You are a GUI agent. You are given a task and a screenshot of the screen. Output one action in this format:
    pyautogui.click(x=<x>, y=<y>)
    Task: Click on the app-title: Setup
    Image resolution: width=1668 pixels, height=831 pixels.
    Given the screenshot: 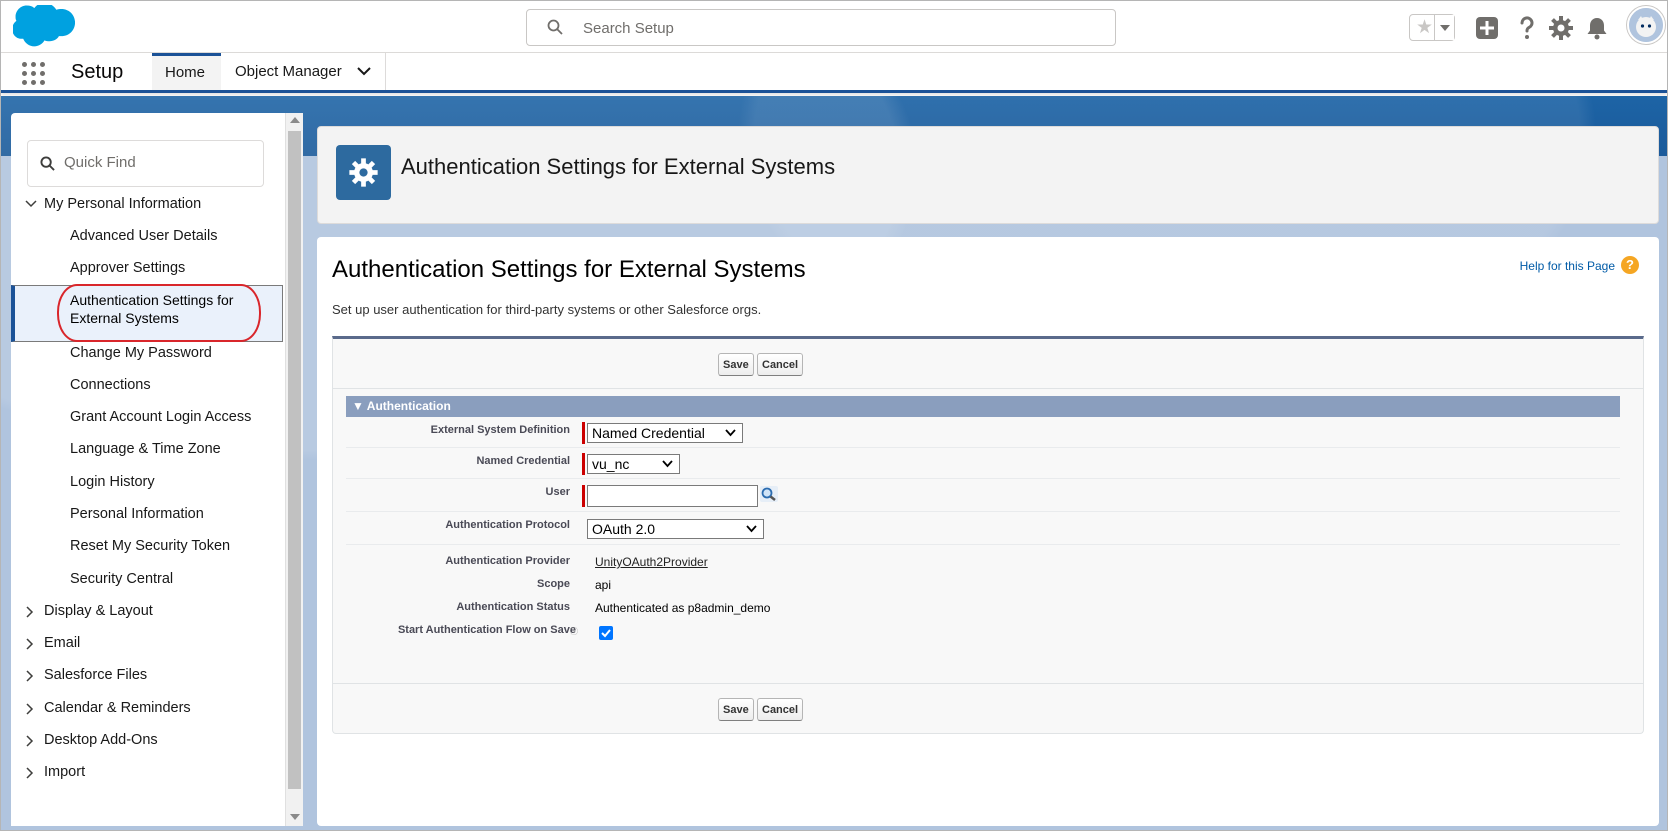 What is the action you would take?
    pyautogui.click(x=97, y=72)
    